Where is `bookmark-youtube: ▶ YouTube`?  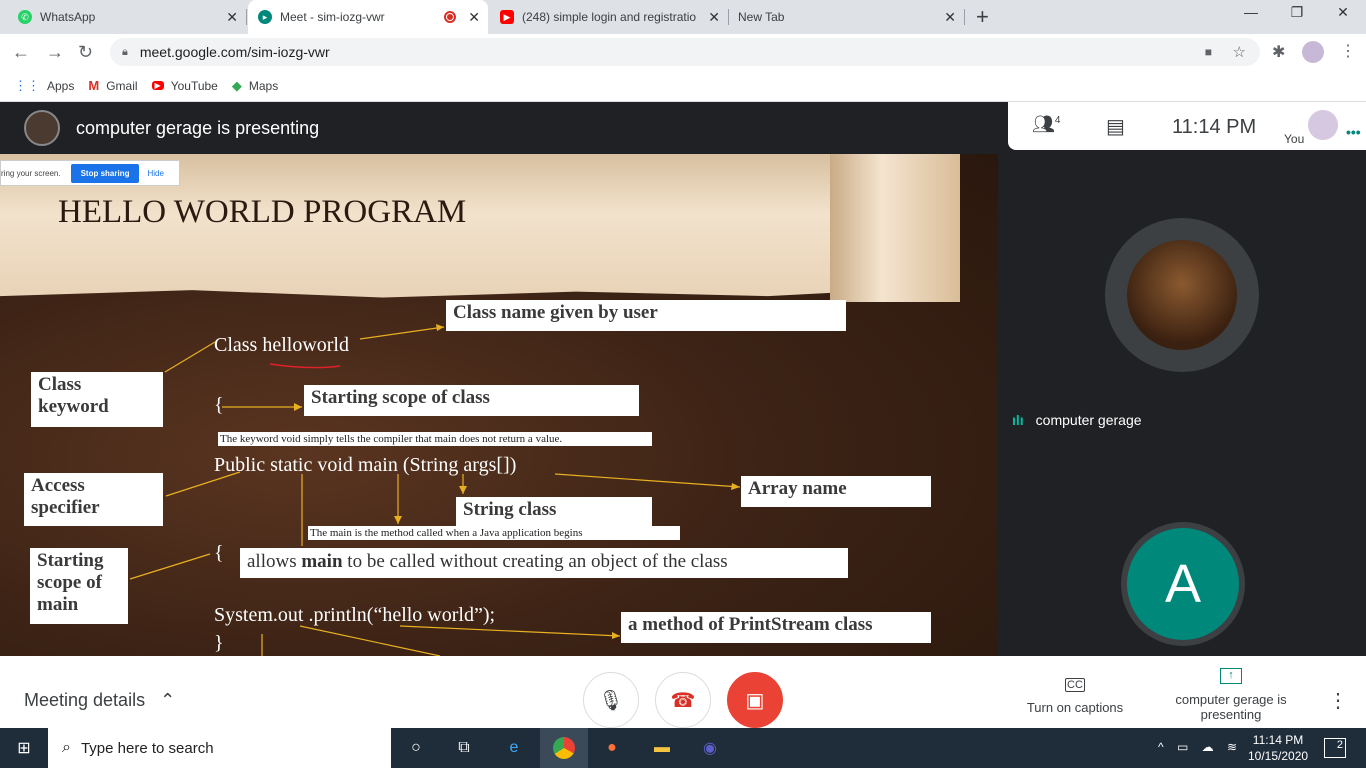
bookmark-youtube: ▶ YouTube is located at coordinates (184, 86).